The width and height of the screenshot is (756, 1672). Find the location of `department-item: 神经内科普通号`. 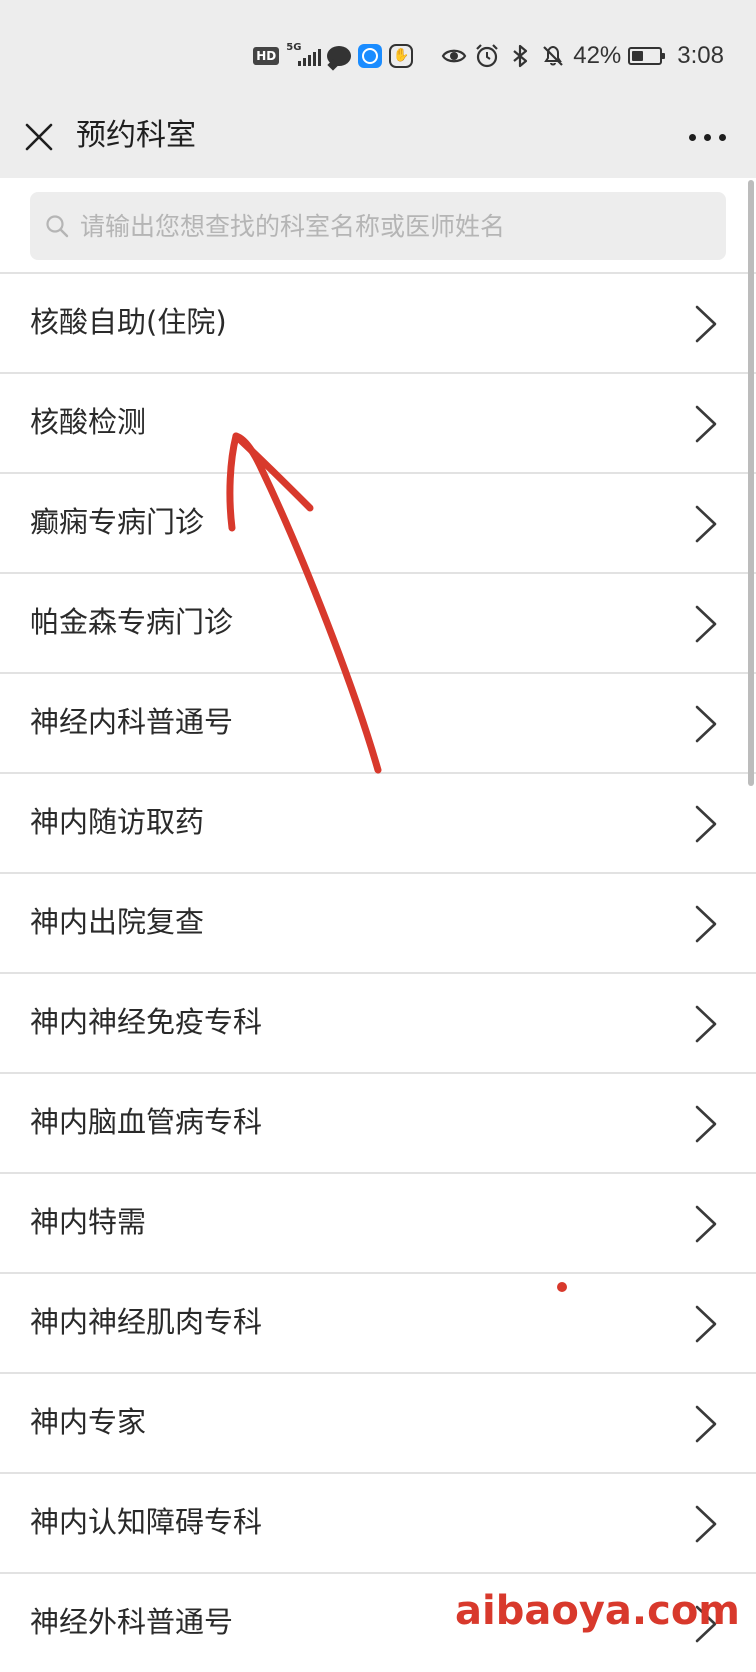

department-item: 神经内科普通号 is located at coordinates (378, 722).